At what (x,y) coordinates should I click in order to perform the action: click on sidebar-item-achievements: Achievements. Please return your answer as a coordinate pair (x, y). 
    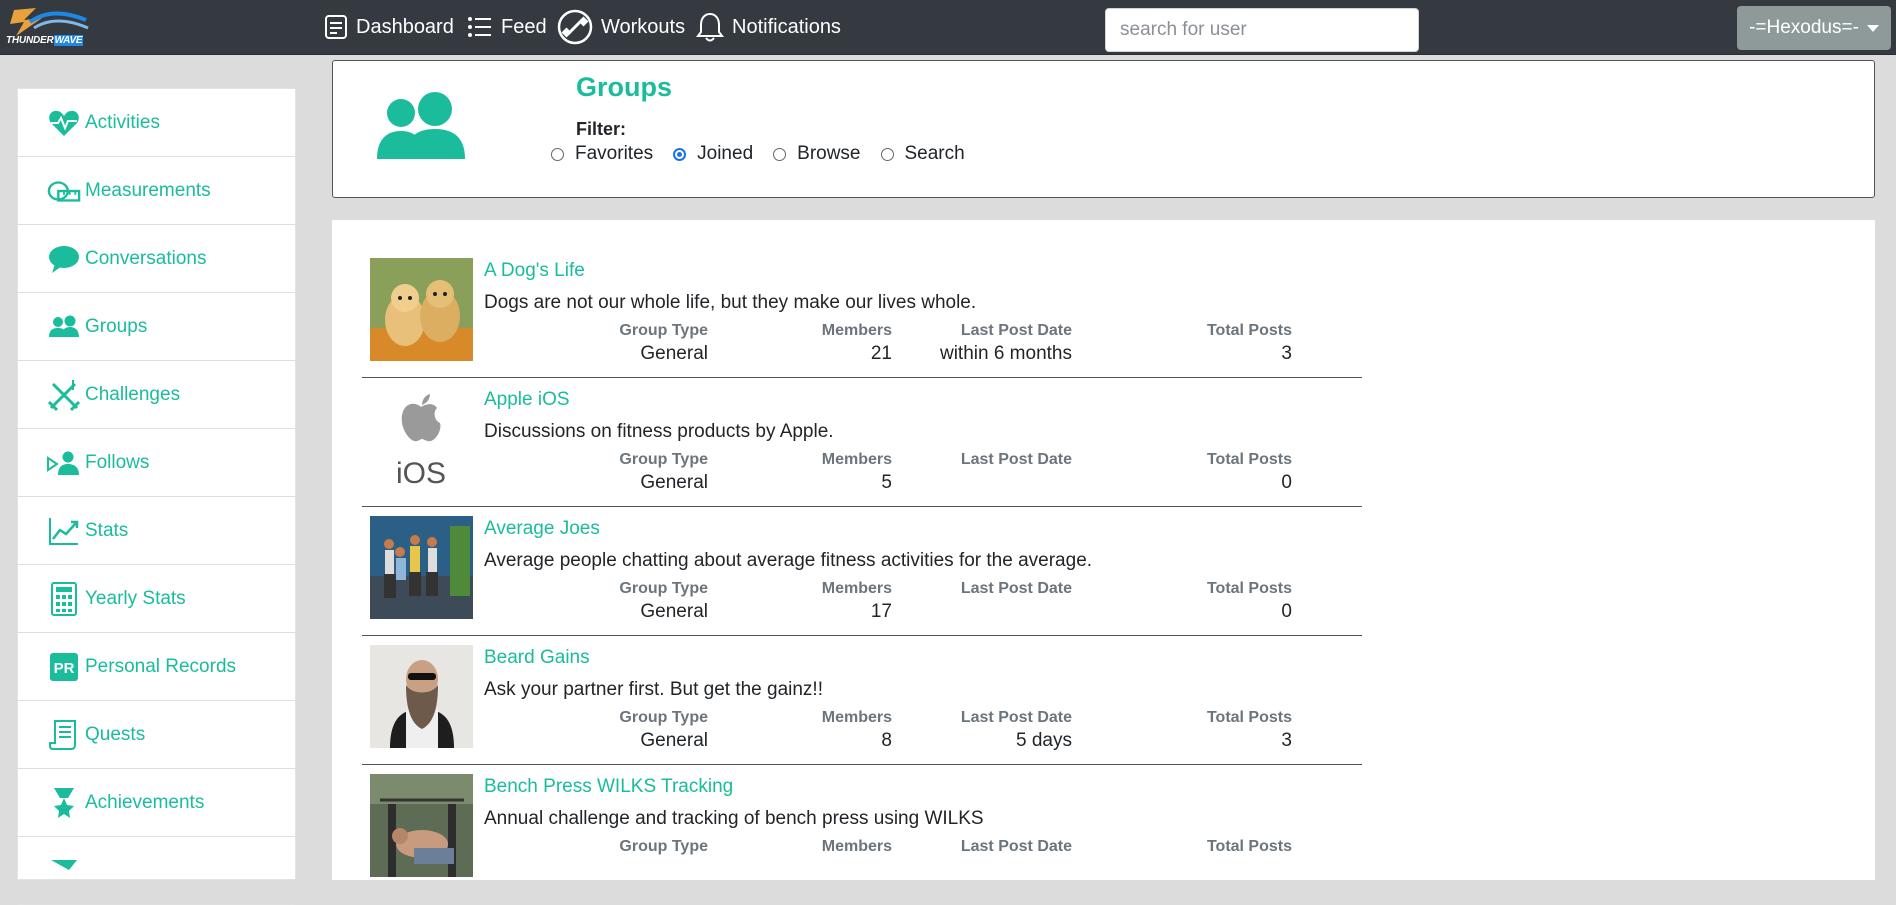
    Looking at the image, I should click on (156, 803).